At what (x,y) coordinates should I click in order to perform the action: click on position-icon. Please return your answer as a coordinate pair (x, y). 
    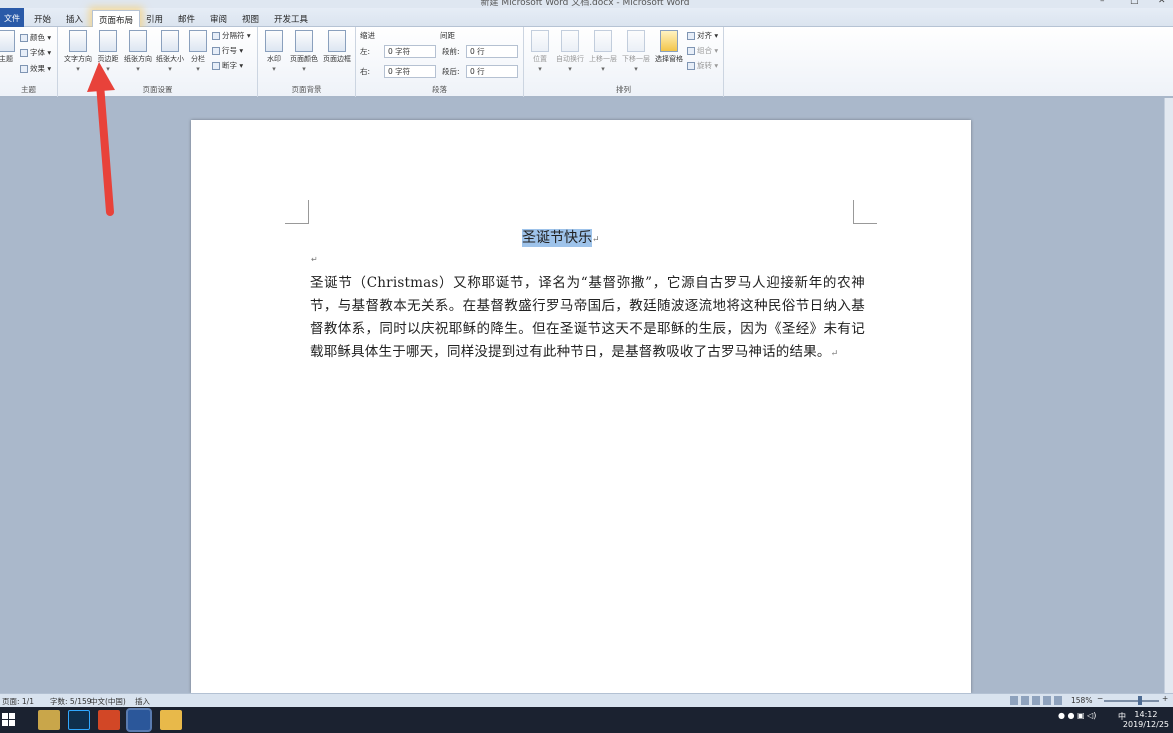
    Looking at the image, I should click on (540, 41).